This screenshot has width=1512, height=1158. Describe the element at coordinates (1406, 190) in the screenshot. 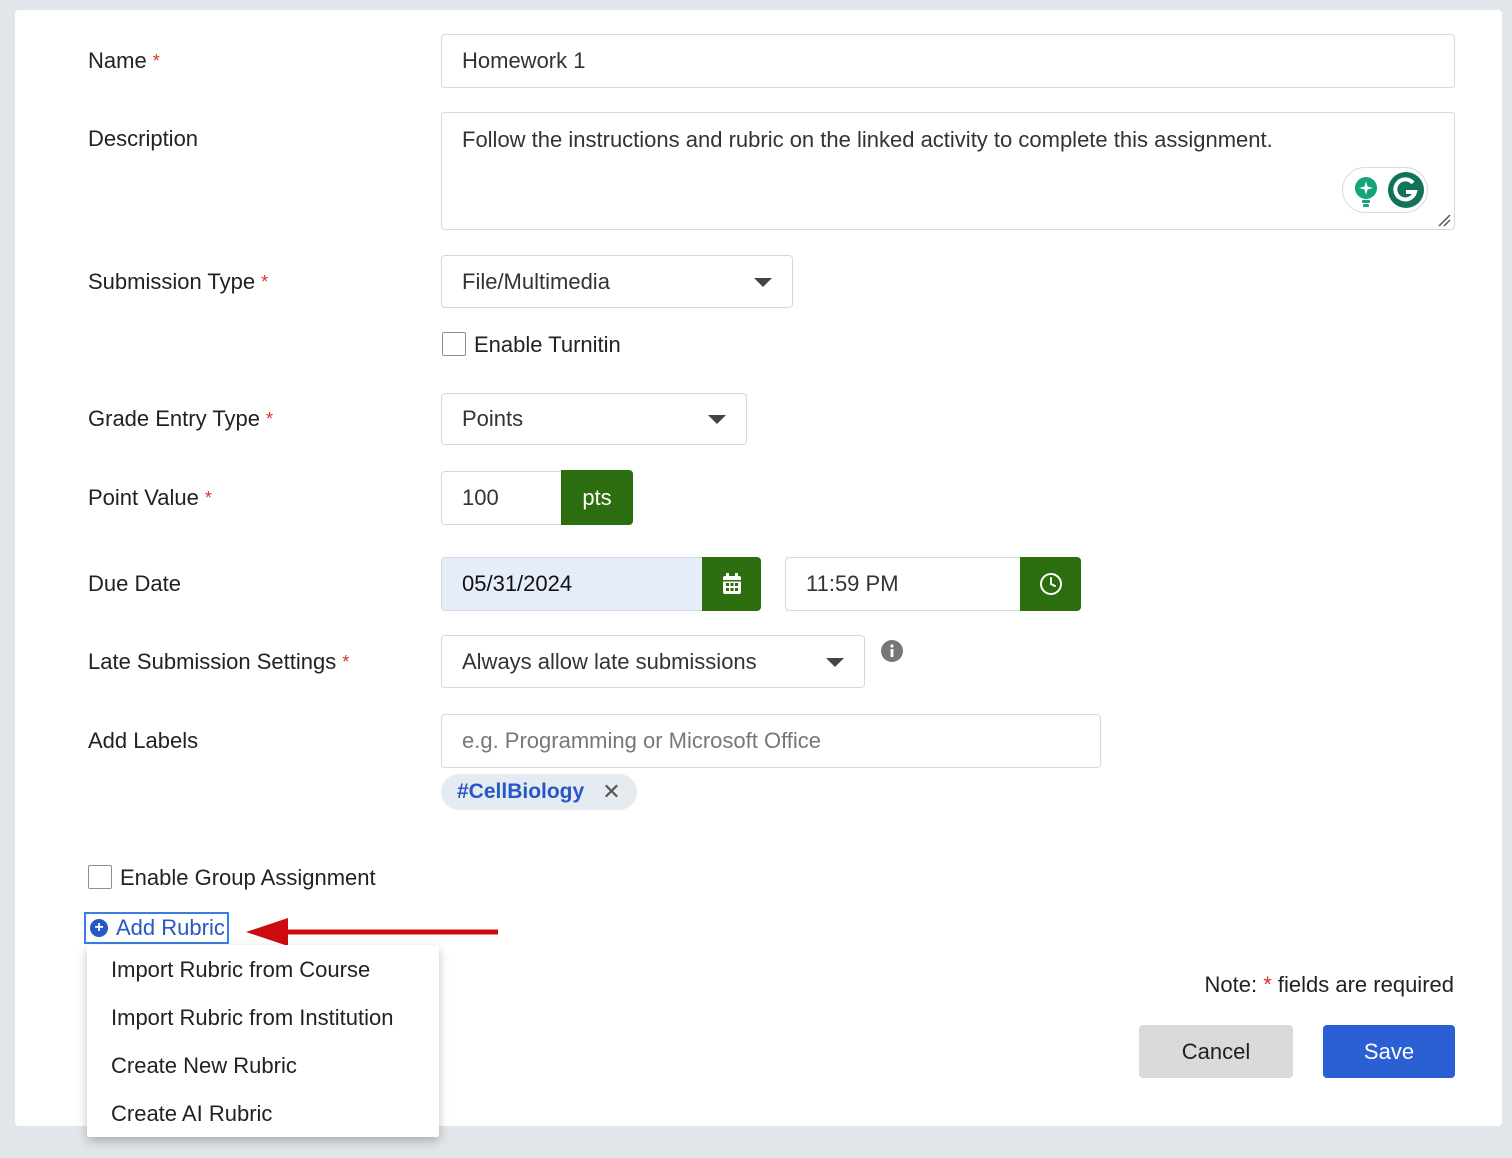

I see `grammarly-icon` at that location.